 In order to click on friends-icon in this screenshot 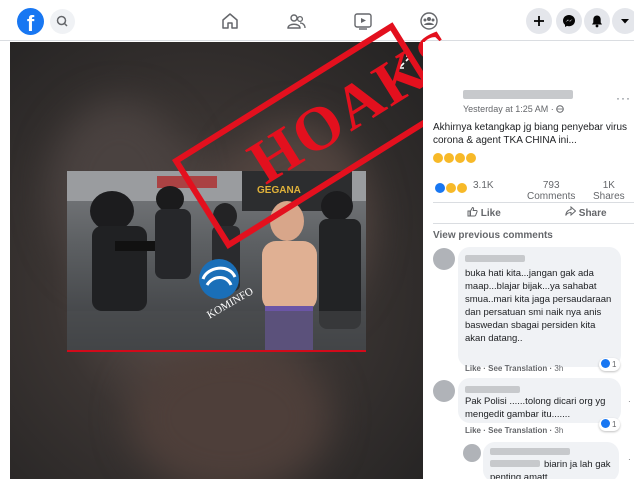, I will do `click(296, 21)`.